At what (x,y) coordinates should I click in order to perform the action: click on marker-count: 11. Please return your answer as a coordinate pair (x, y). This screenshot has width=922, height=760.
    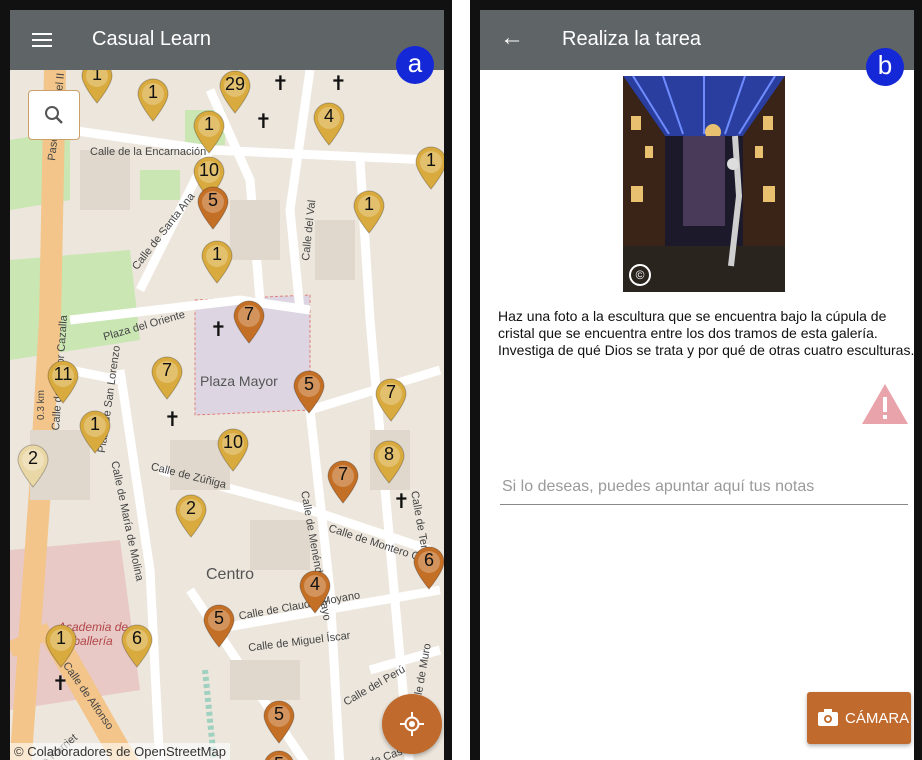
    Looking at the image, I should click on (63, 374).